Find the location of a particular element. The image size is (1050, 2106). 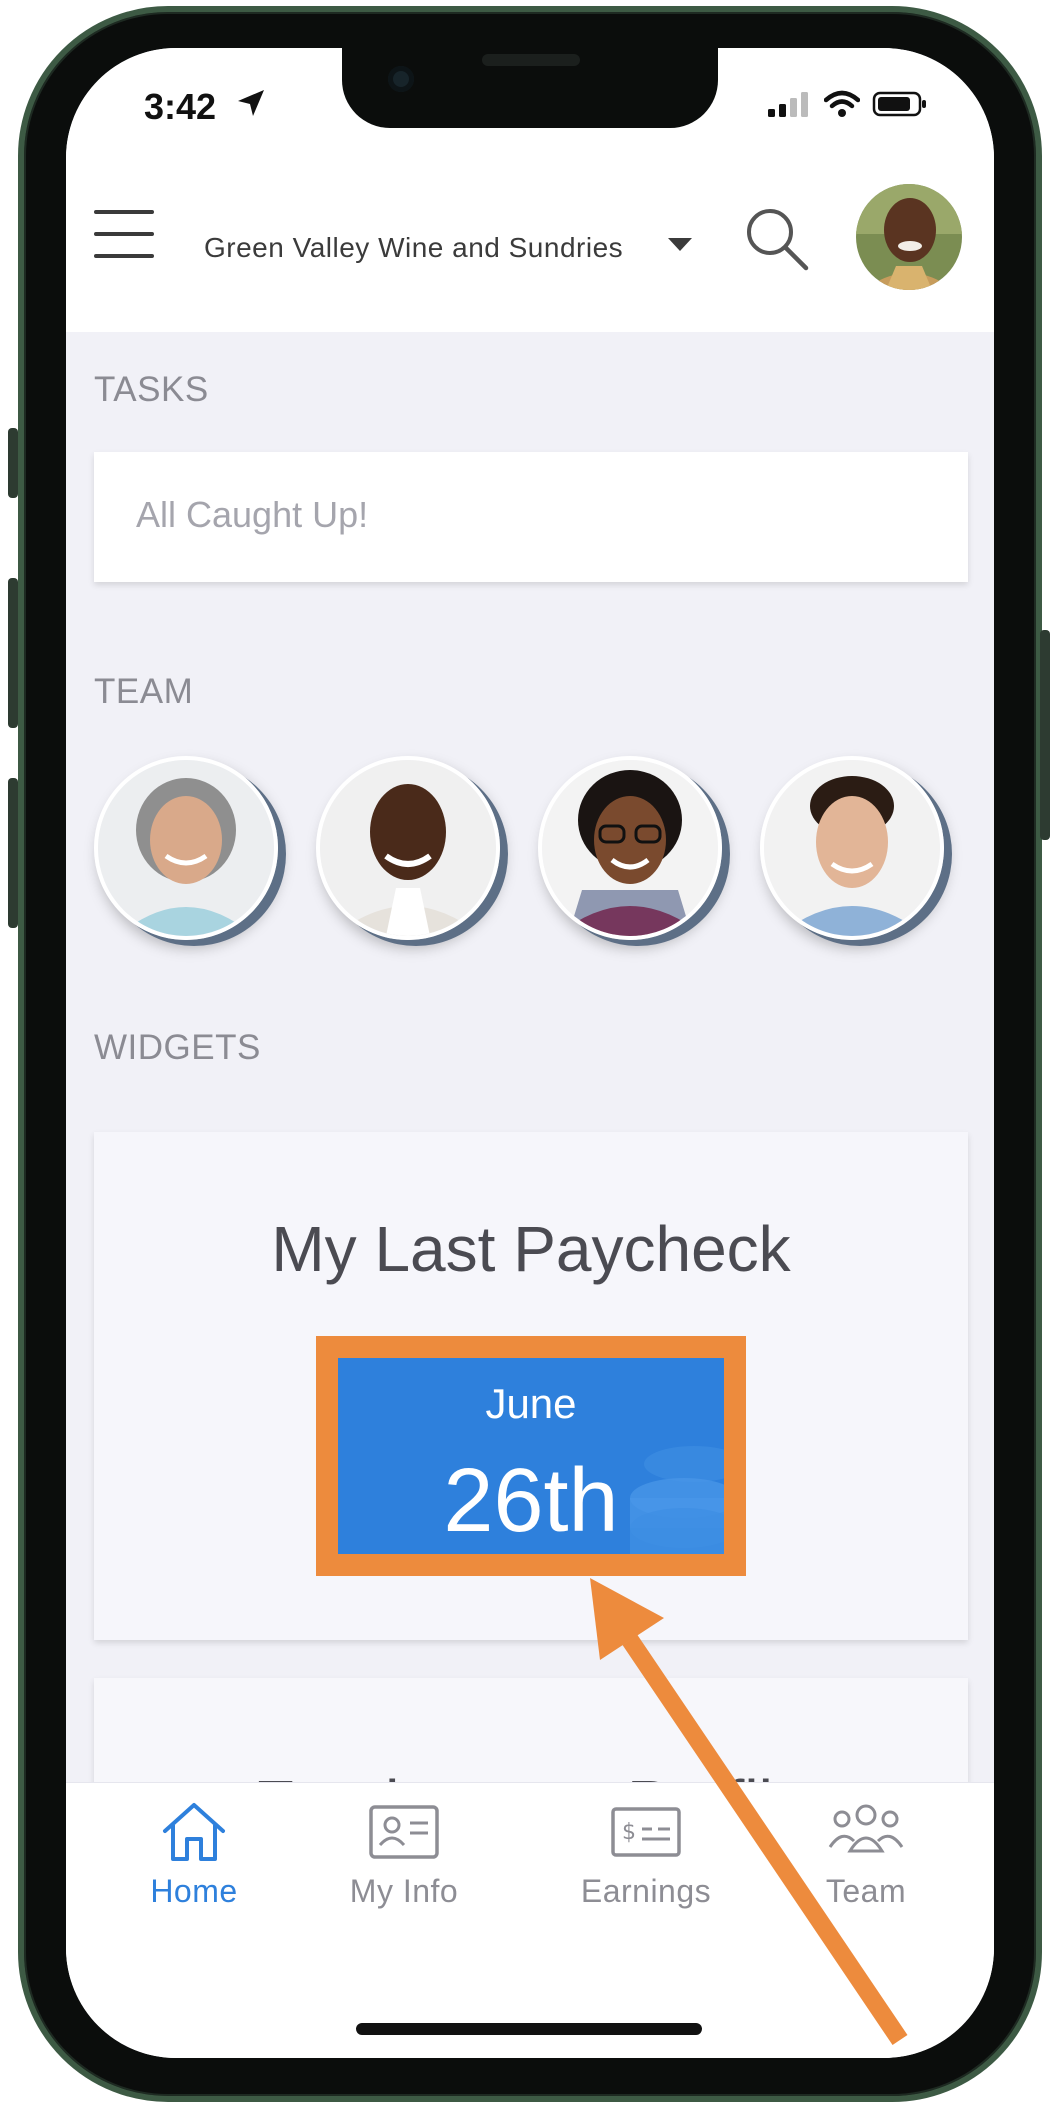

cellular-signal-icon is located at coordinates (788, 104).